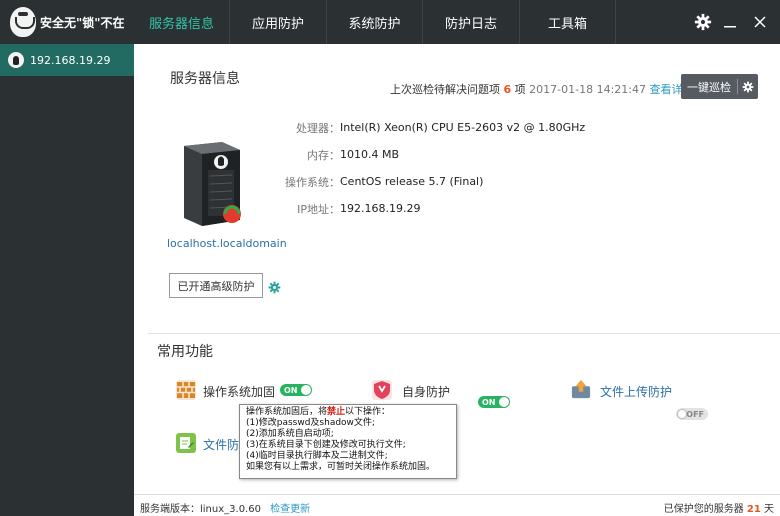 This screenshot has width=780, height=516. What do you see at coordinates (221, 445) in the screenshot?
I see `file-protection-label: 文件防` at bounding box center [221, 445].